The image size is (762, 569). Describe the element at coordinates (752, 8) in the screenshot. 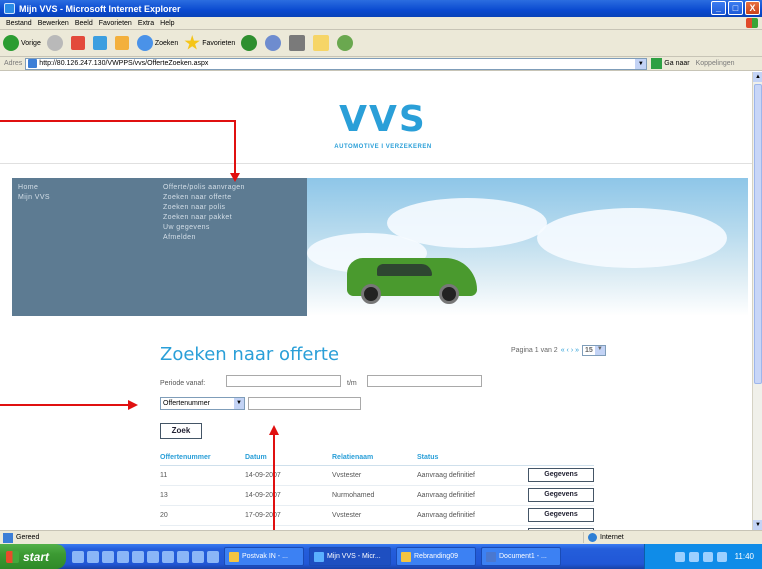

I see `close-button: X` at that location.